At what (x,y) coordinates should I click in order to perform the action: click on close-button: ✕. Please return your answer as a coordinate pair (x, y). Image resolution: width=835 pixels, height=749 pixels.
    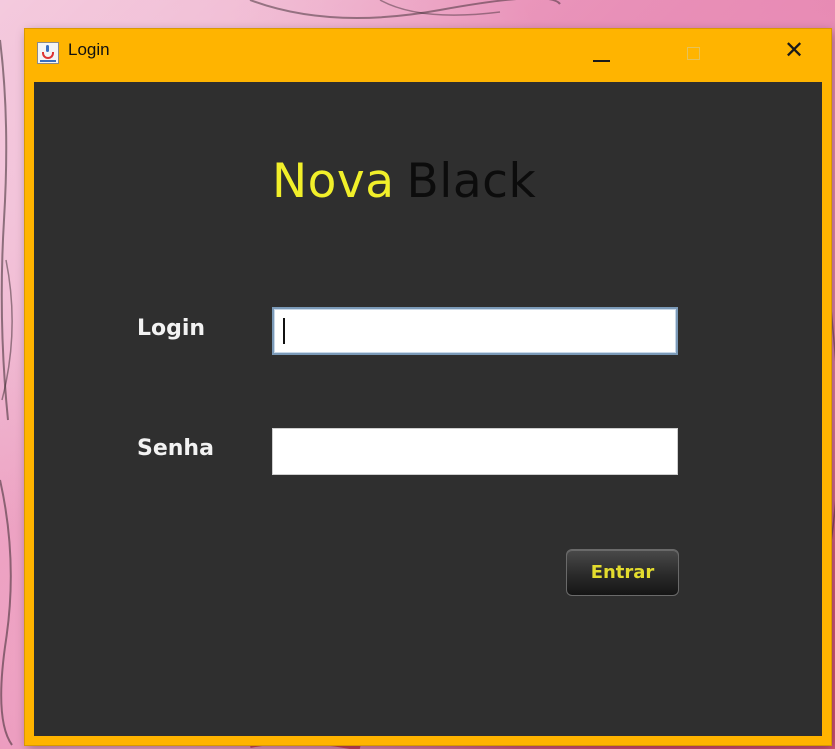
    Looking at the image, I should click on (795, 55).